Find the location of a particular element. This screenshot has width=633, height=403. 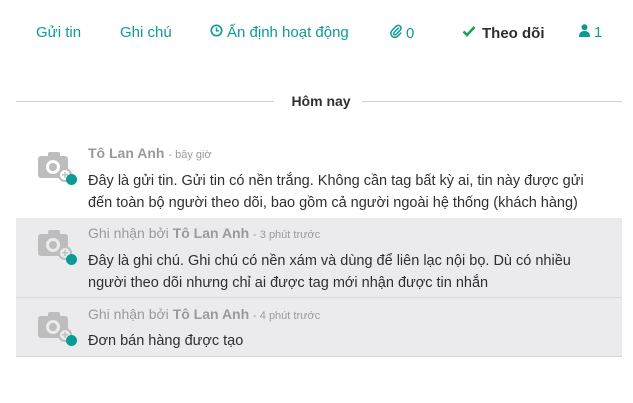

message-time: - 3 phút trước is located at coordinates (287, 235).